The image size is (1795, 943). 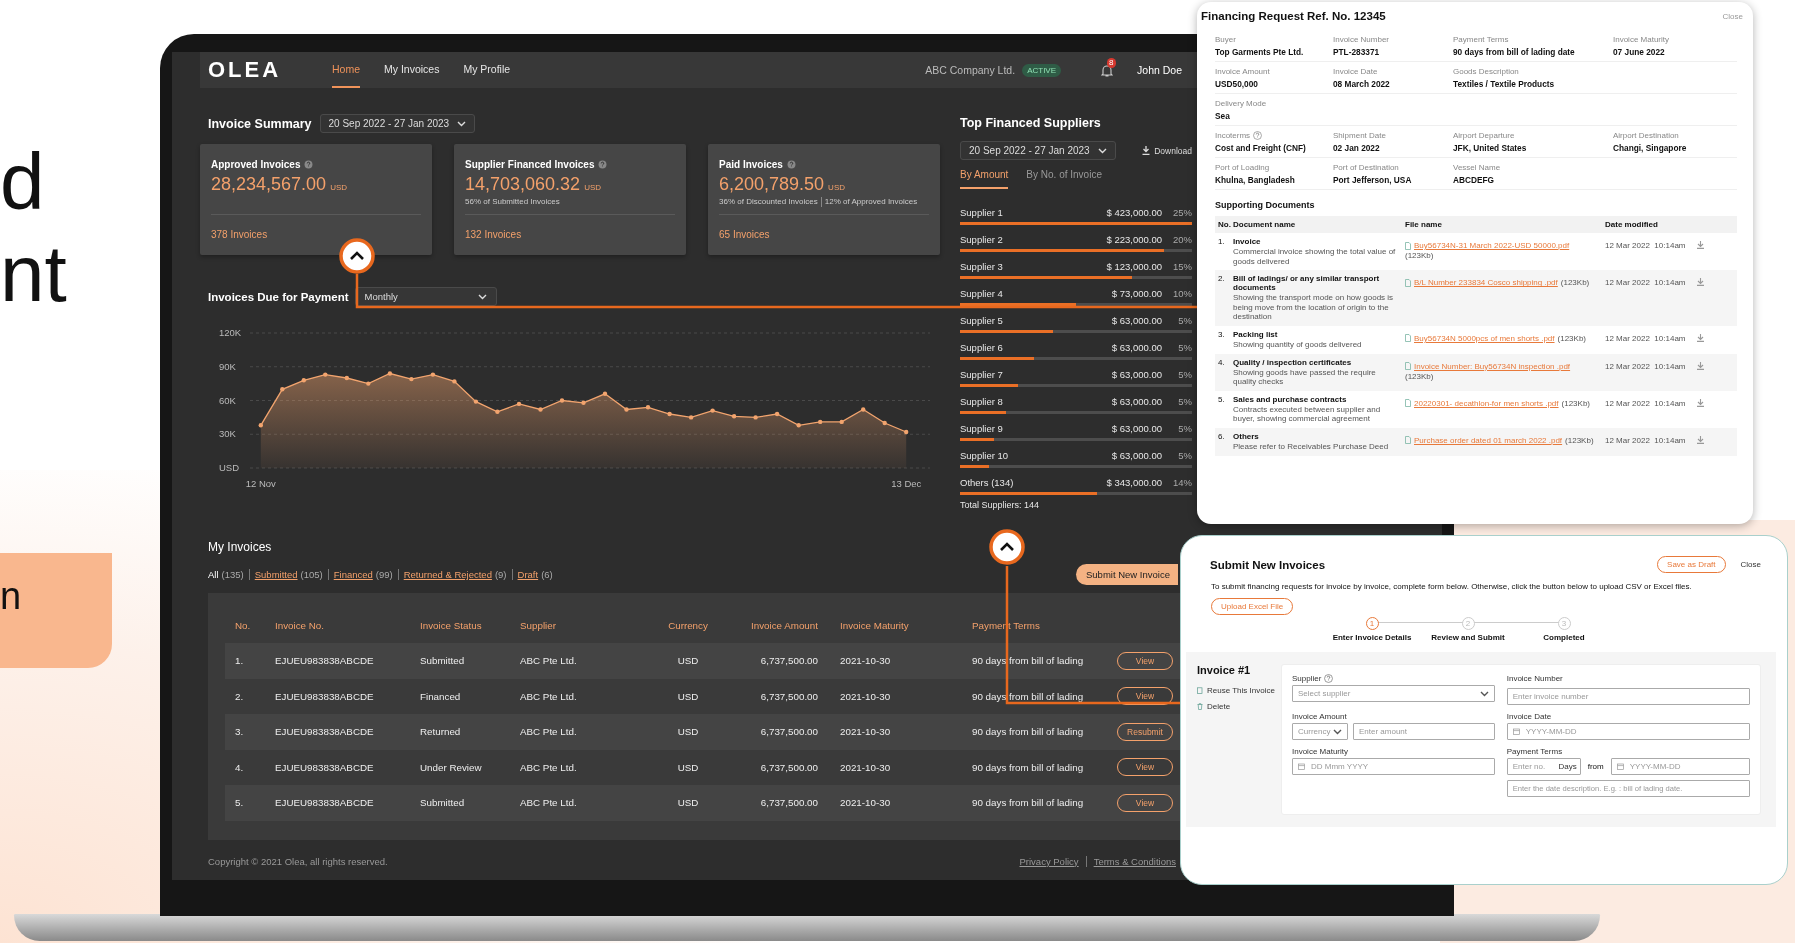 What do you see at coordinates (744, 234) in the screenshot?
I see `invoices-link: 65 Invoices` at bounding box center [744, 234].